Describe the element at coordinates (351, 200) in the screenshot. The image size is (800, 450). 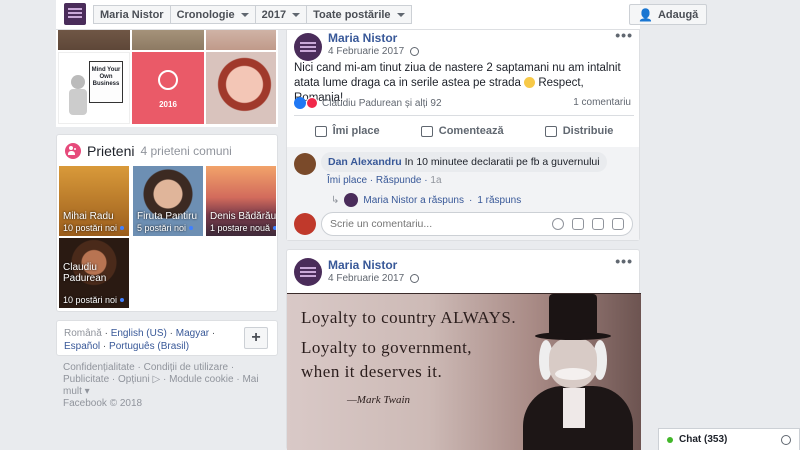
I see `reply-avatar` at that location.